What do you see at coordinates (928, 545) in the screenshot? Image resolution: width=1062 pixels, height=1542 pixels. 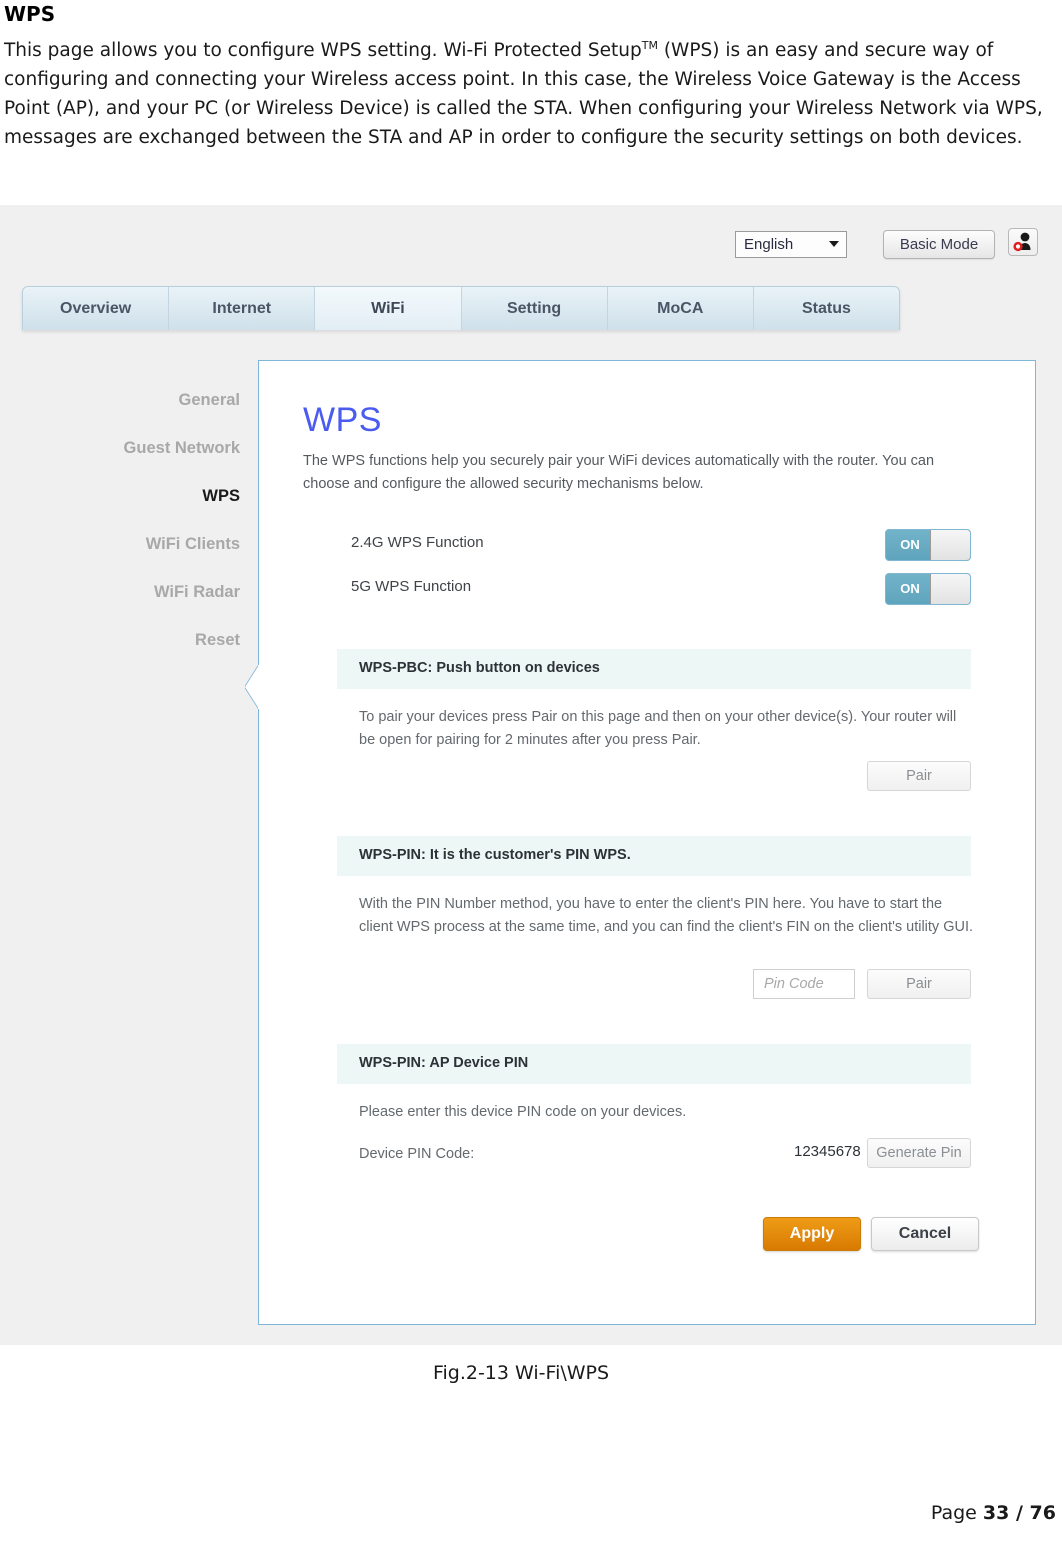 I see `wps-toggle-24g: ON` at bounding box center [928, 545].